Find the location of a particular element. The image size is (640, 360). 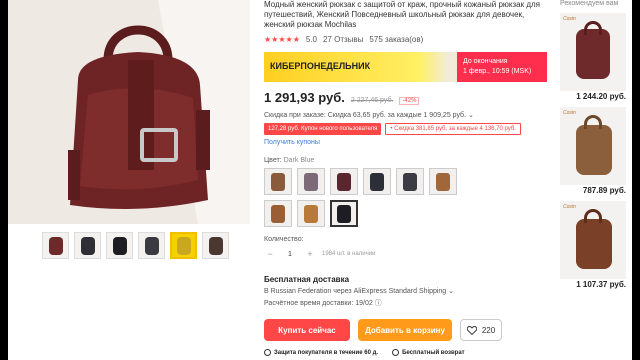

shipping-estimate: Расчётное время доставки: 19/02 ⓘ is located at coordinates (323, 303).